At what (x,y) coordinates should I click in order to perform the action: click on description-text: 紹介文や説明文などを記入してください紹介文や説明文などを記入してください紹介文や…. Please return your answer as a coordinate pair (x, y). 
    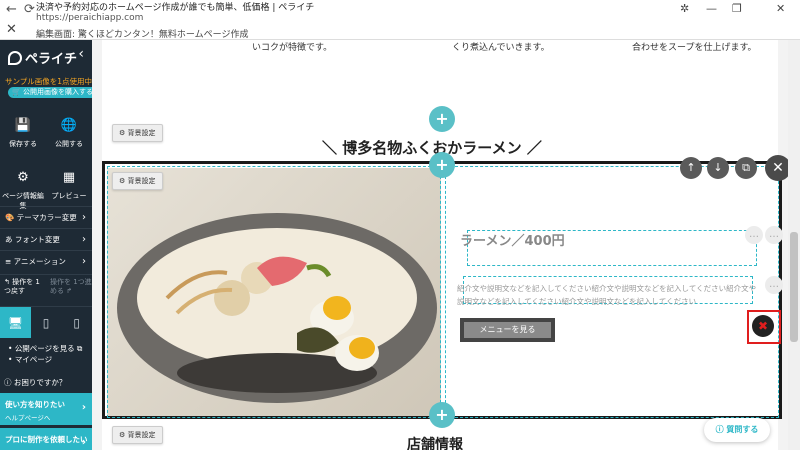
    Looking at the image, I should click on (607, 295).